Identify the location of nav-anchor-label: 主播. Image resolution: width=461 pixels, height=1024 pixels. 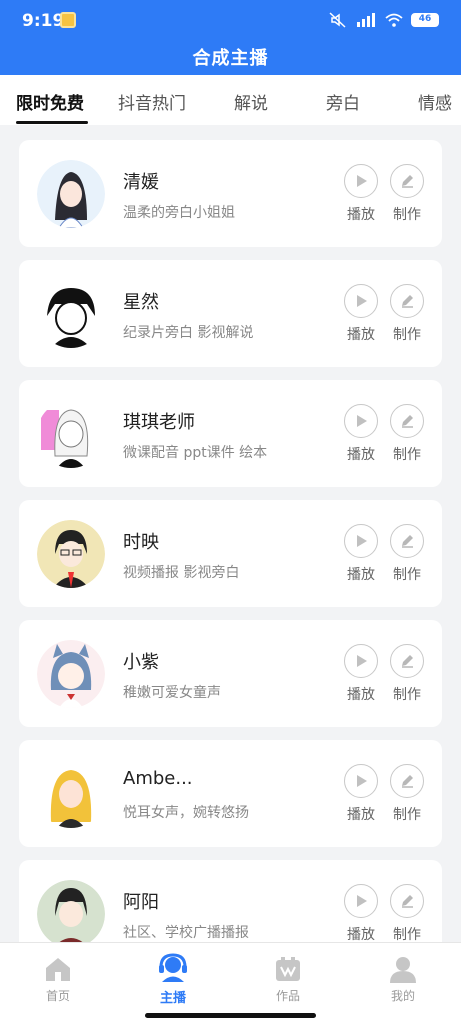
(172, 998).